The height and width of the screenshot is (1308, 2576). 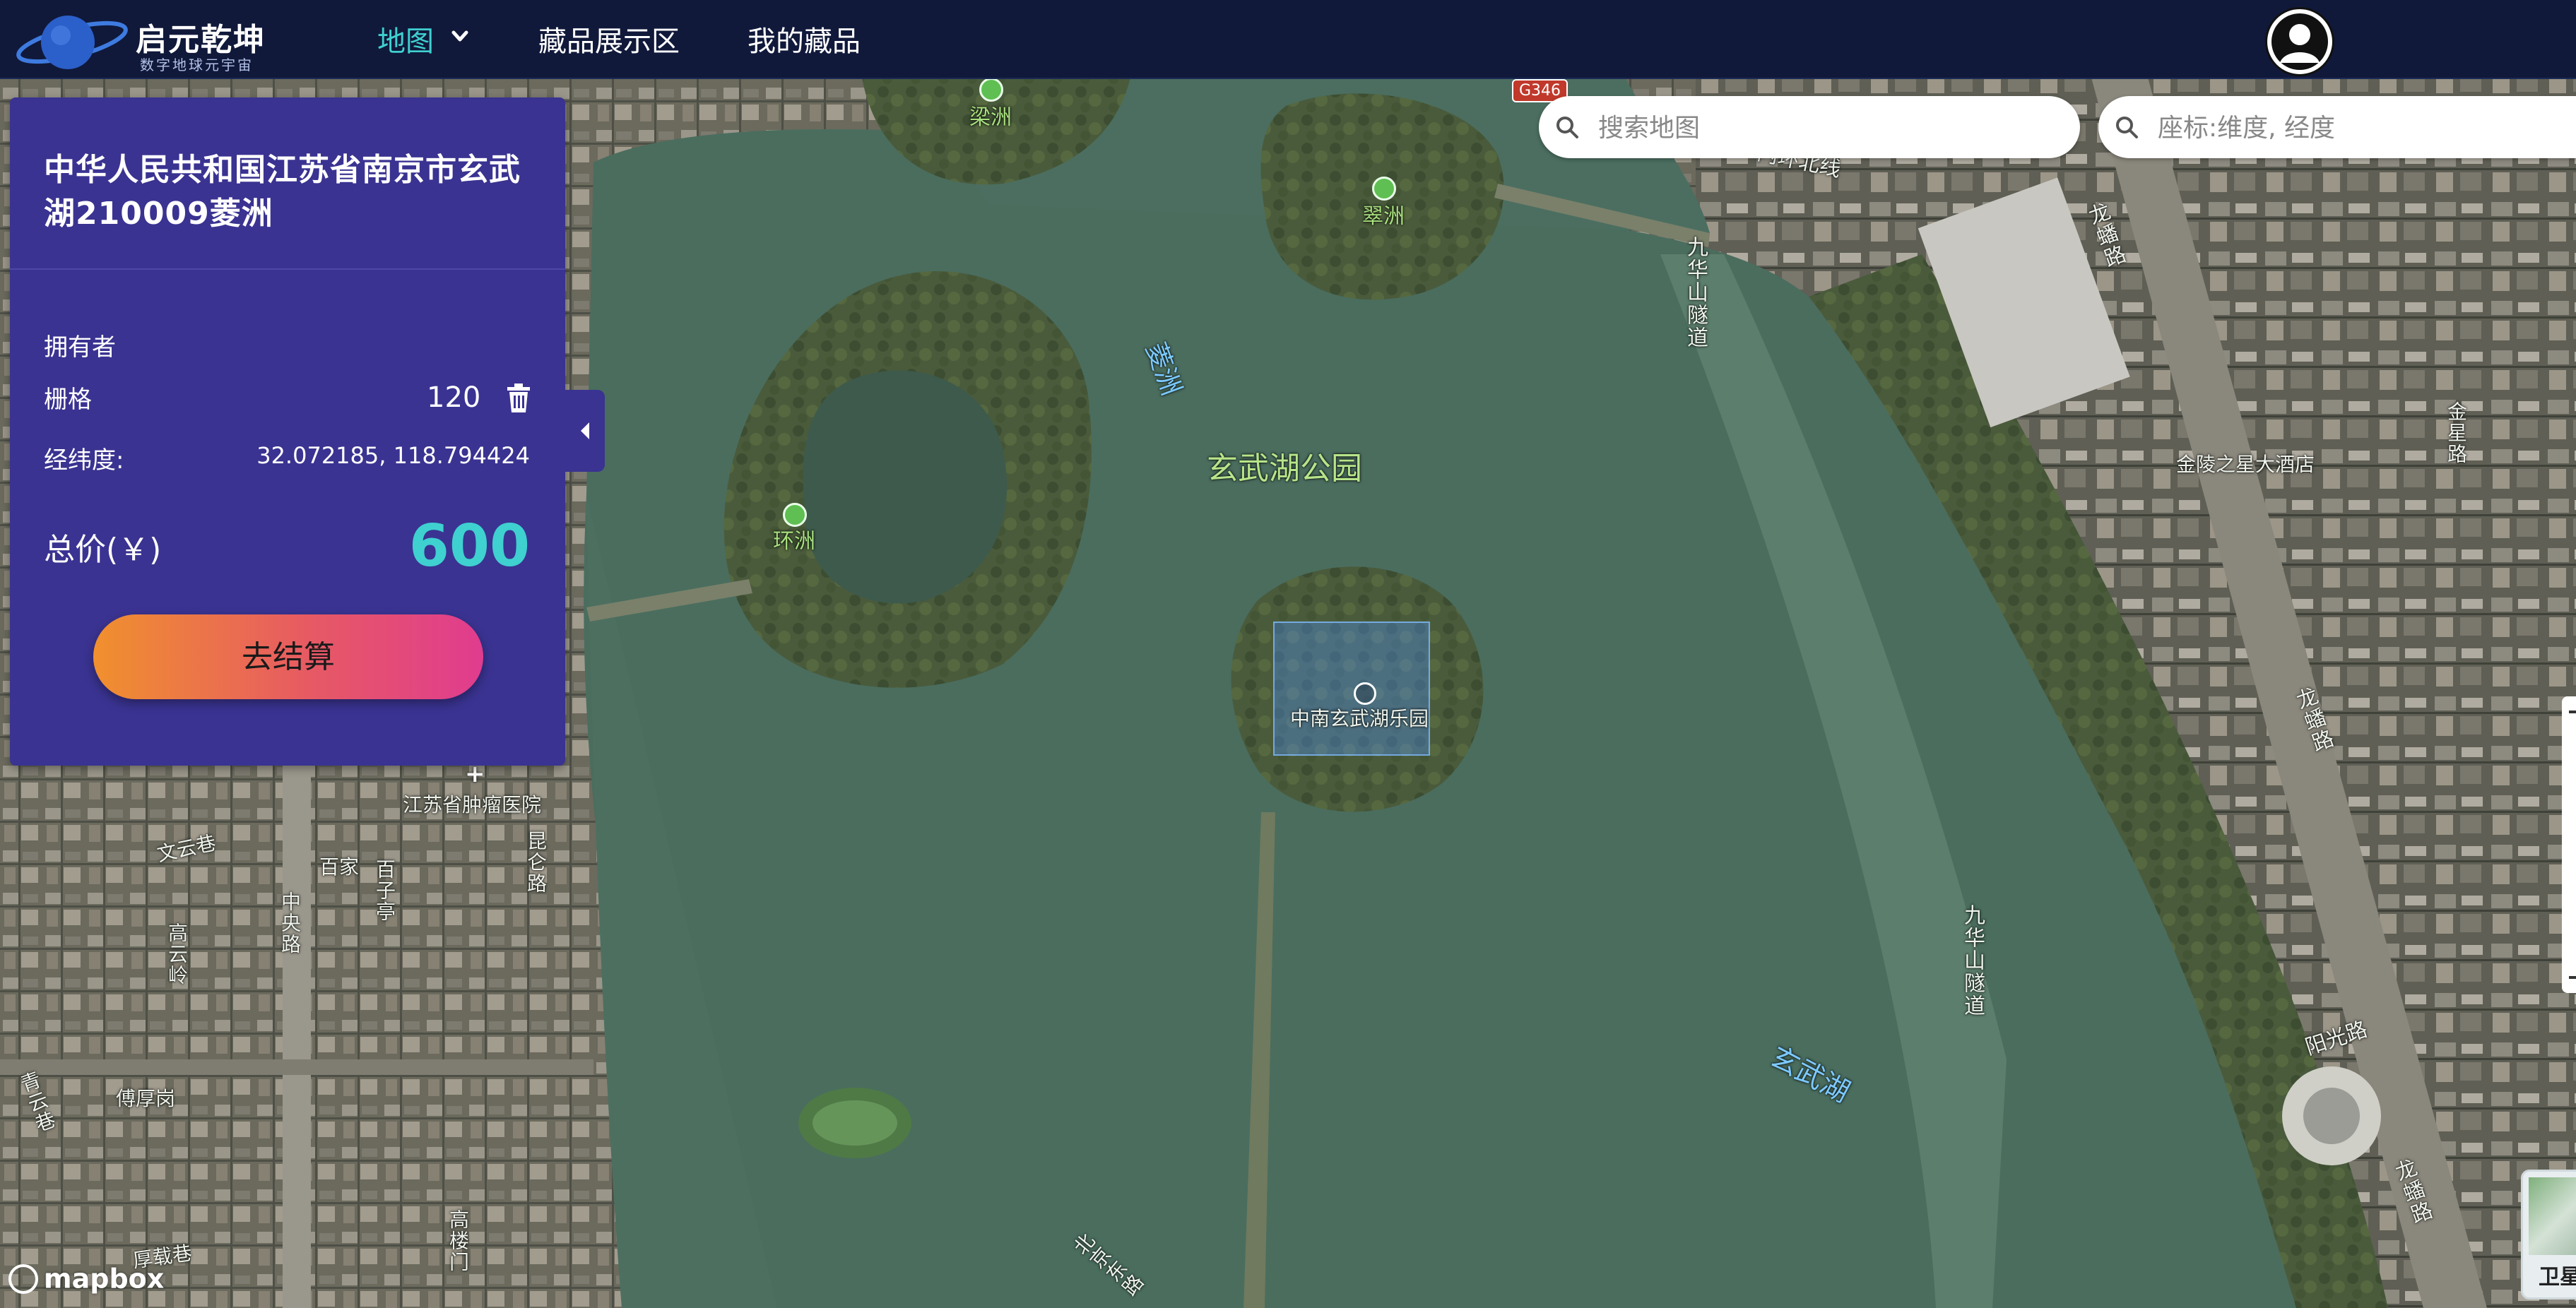 What do you see at coordinates (104, 1279) in the screenshot?
I see `mapbox-logo-text: mapbox` at bounding box center [104, 1279].